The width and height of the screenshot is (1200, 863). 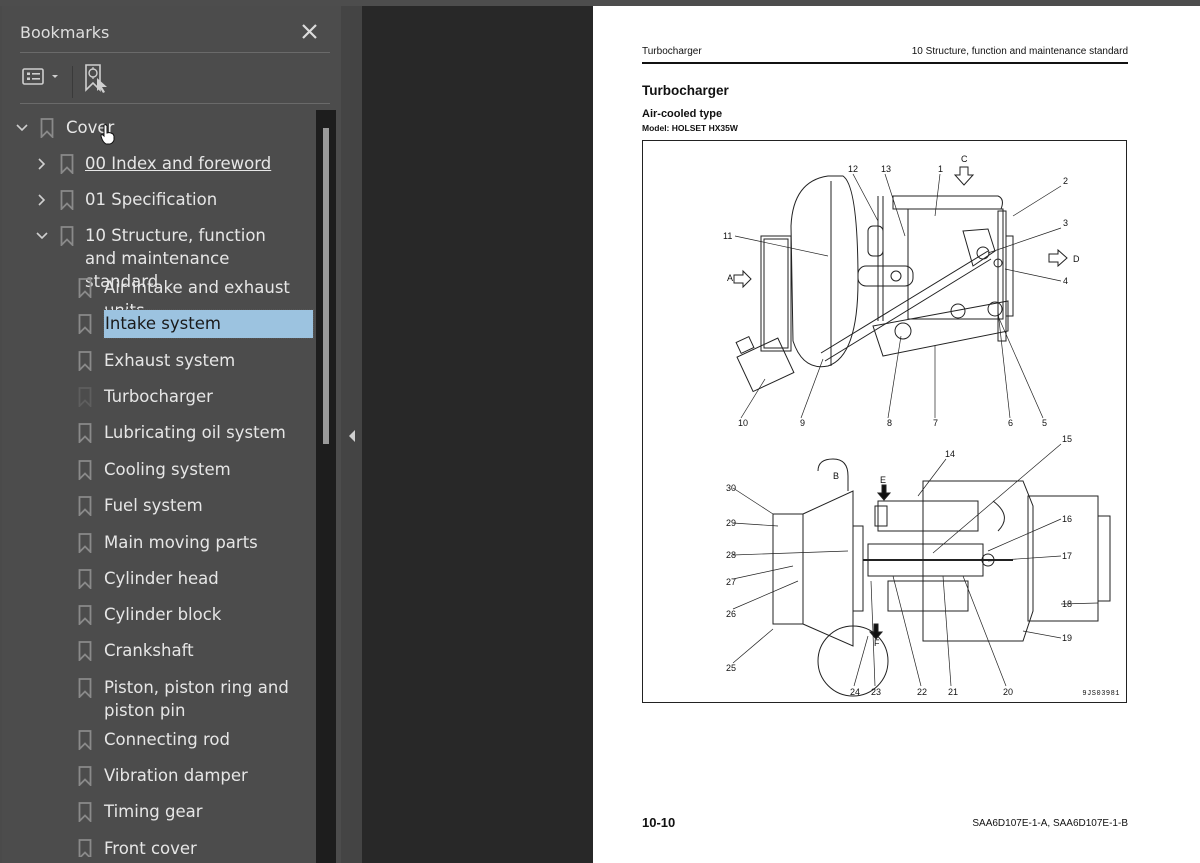 What do you see at coordinates (727, 236) in the screenshot?
I see `svg-text: 11` at bounding box center [727, 236].